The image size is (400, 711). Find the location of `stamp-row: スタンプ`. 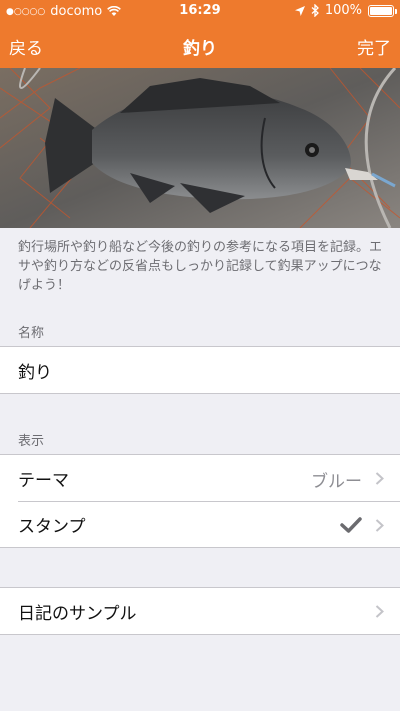

stamp-row: スタンプ is located at coordinates (209, 524).